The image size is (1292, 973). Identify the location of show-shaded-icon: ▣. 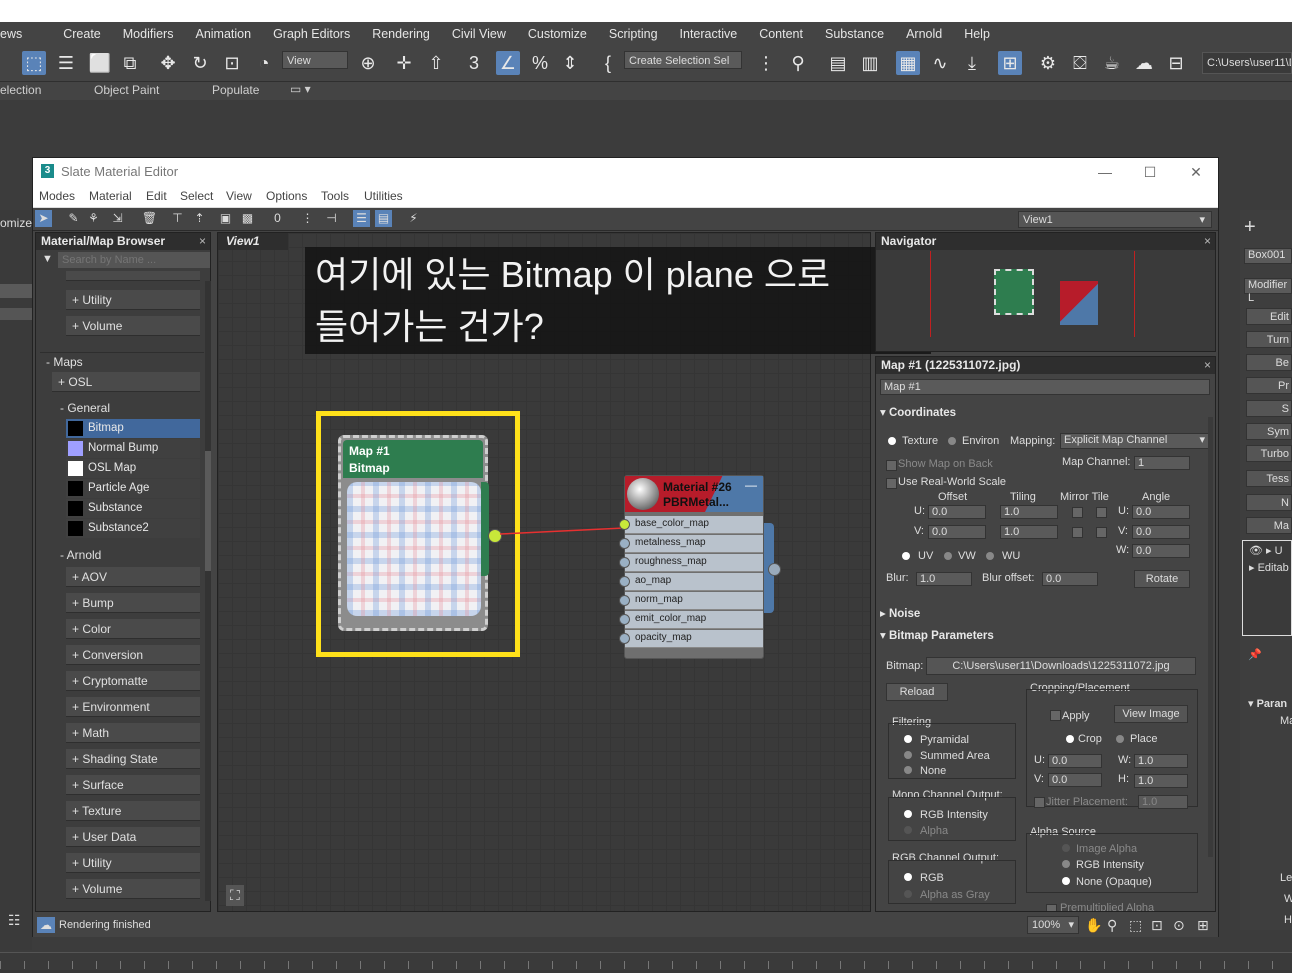
(225, 218).